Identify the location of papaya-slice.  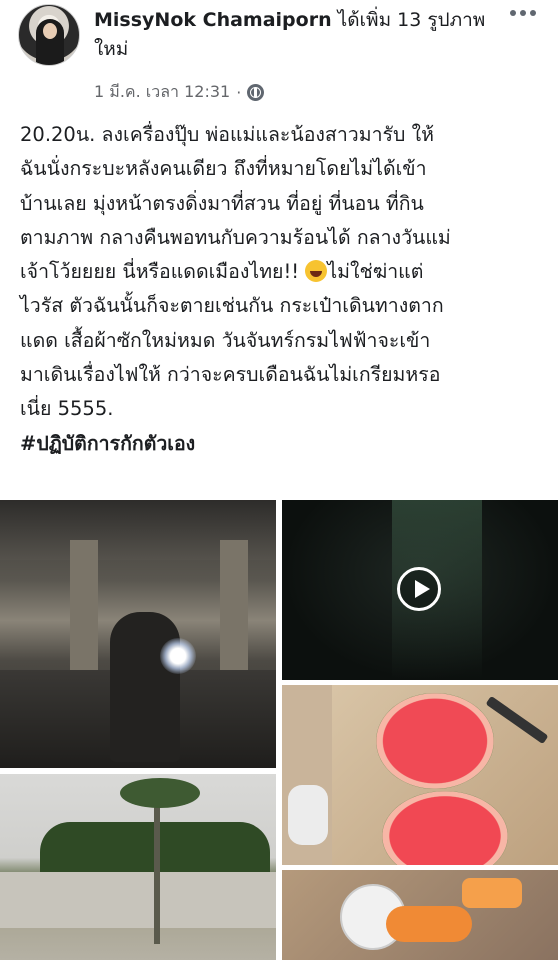
(429, 924).